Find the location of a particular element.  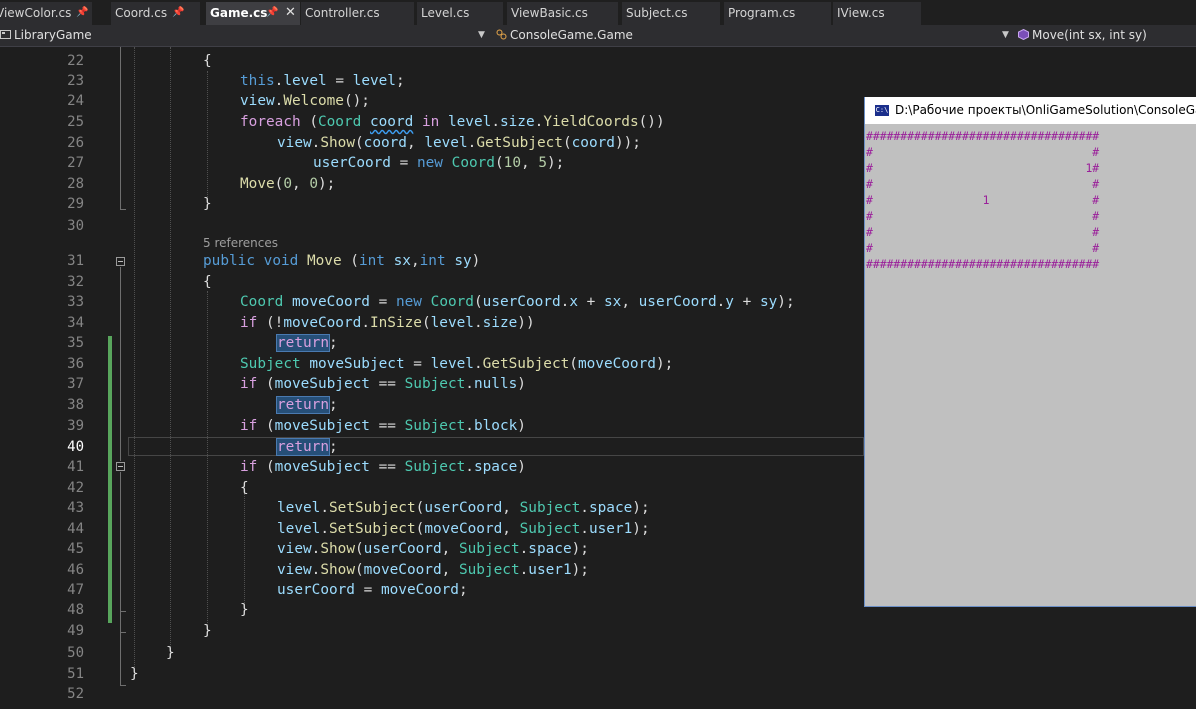

code-token: nulls is located at coordinates (495, 384).